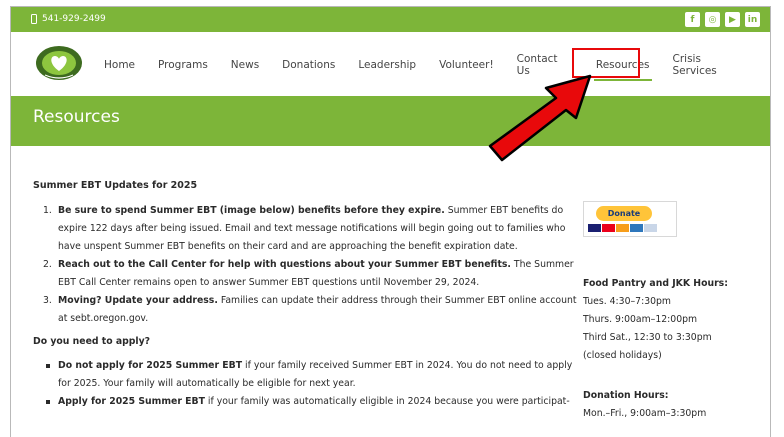 Image resolution: width=784 pixels, height=437 pixels. What do you see at coordinates (712, 19) in the screenshot?
I see `instagram-icon: ◎` at bounding box center [712, 19].